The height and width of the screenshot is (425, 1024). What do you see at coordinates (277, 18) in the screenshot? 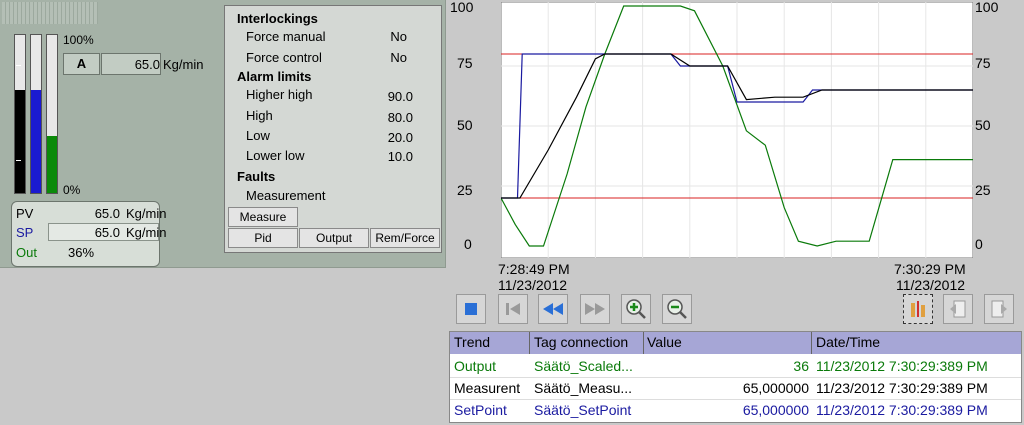
I see `interlockings-heading: Interlockings` at bounding box center [277, 18].